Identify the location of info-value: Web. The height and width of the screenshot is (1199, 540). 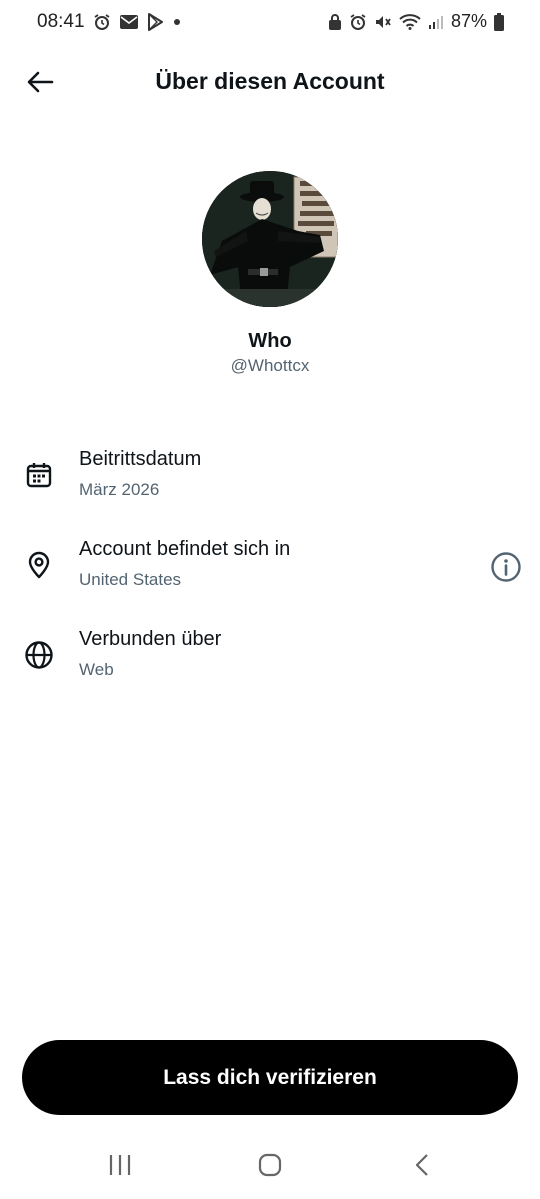
(96, 669).